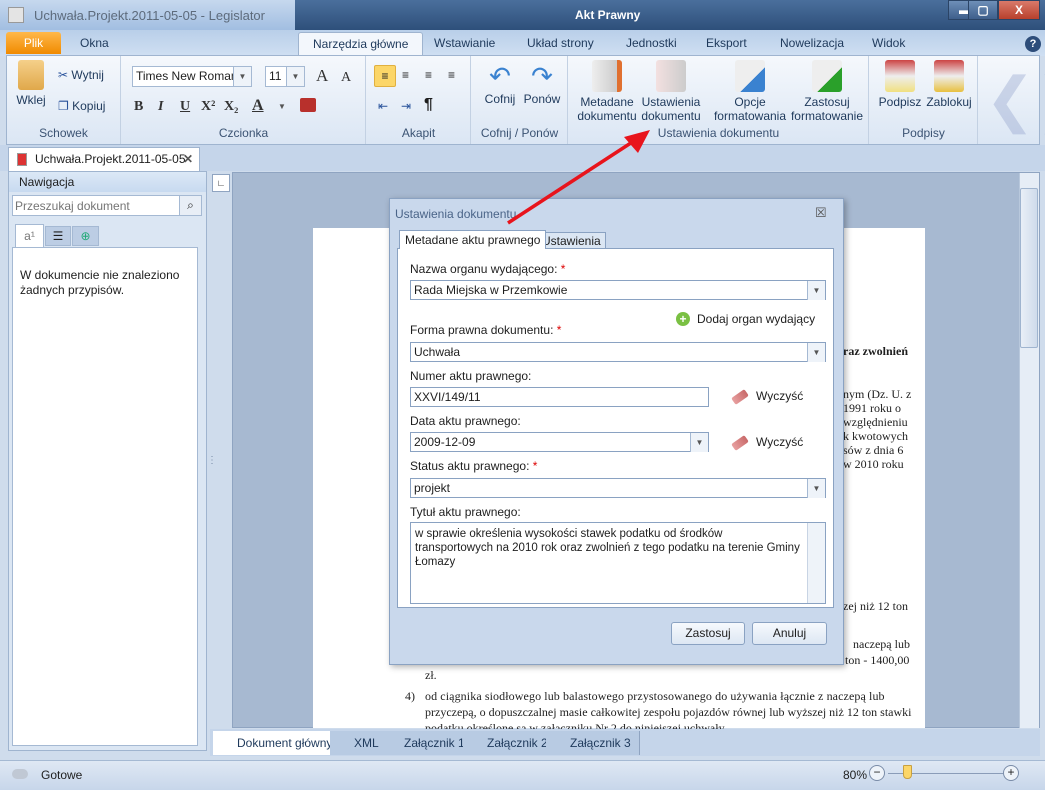 This screenshot has width=1045, height=790. Describe the element at coordinates (94, 44) in the screenshot. I see `menu-windows: Okna` at that location.